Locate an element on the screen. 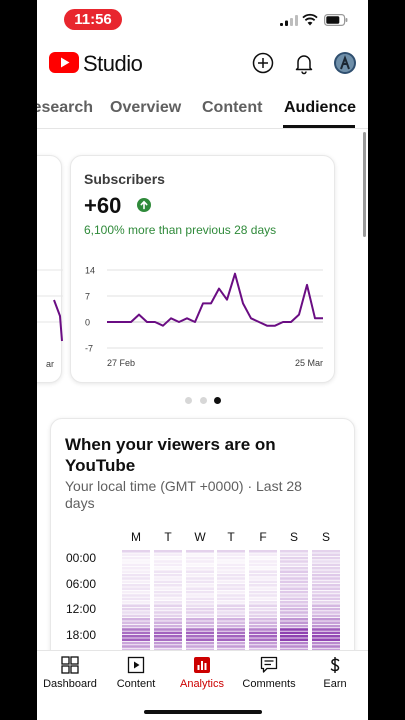  comments-icon is located at coordinates (269, 664).